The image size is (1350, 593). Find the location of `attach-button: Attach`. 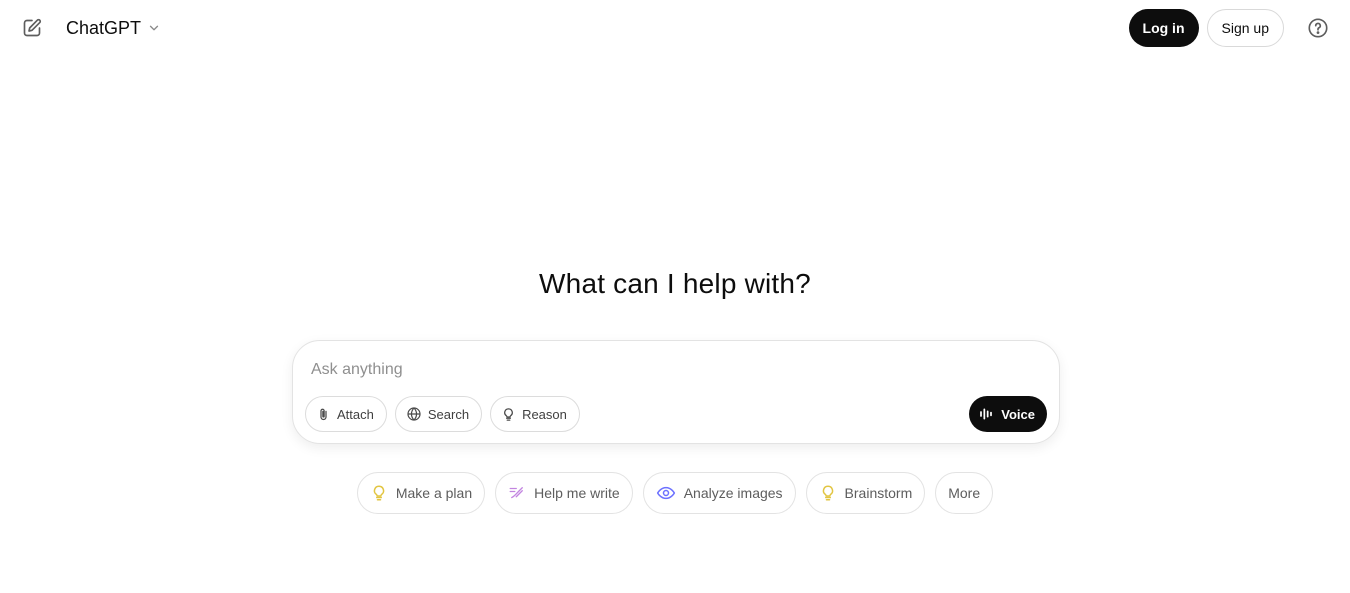

attach-button: Attach is located at coordinates (346, 414).